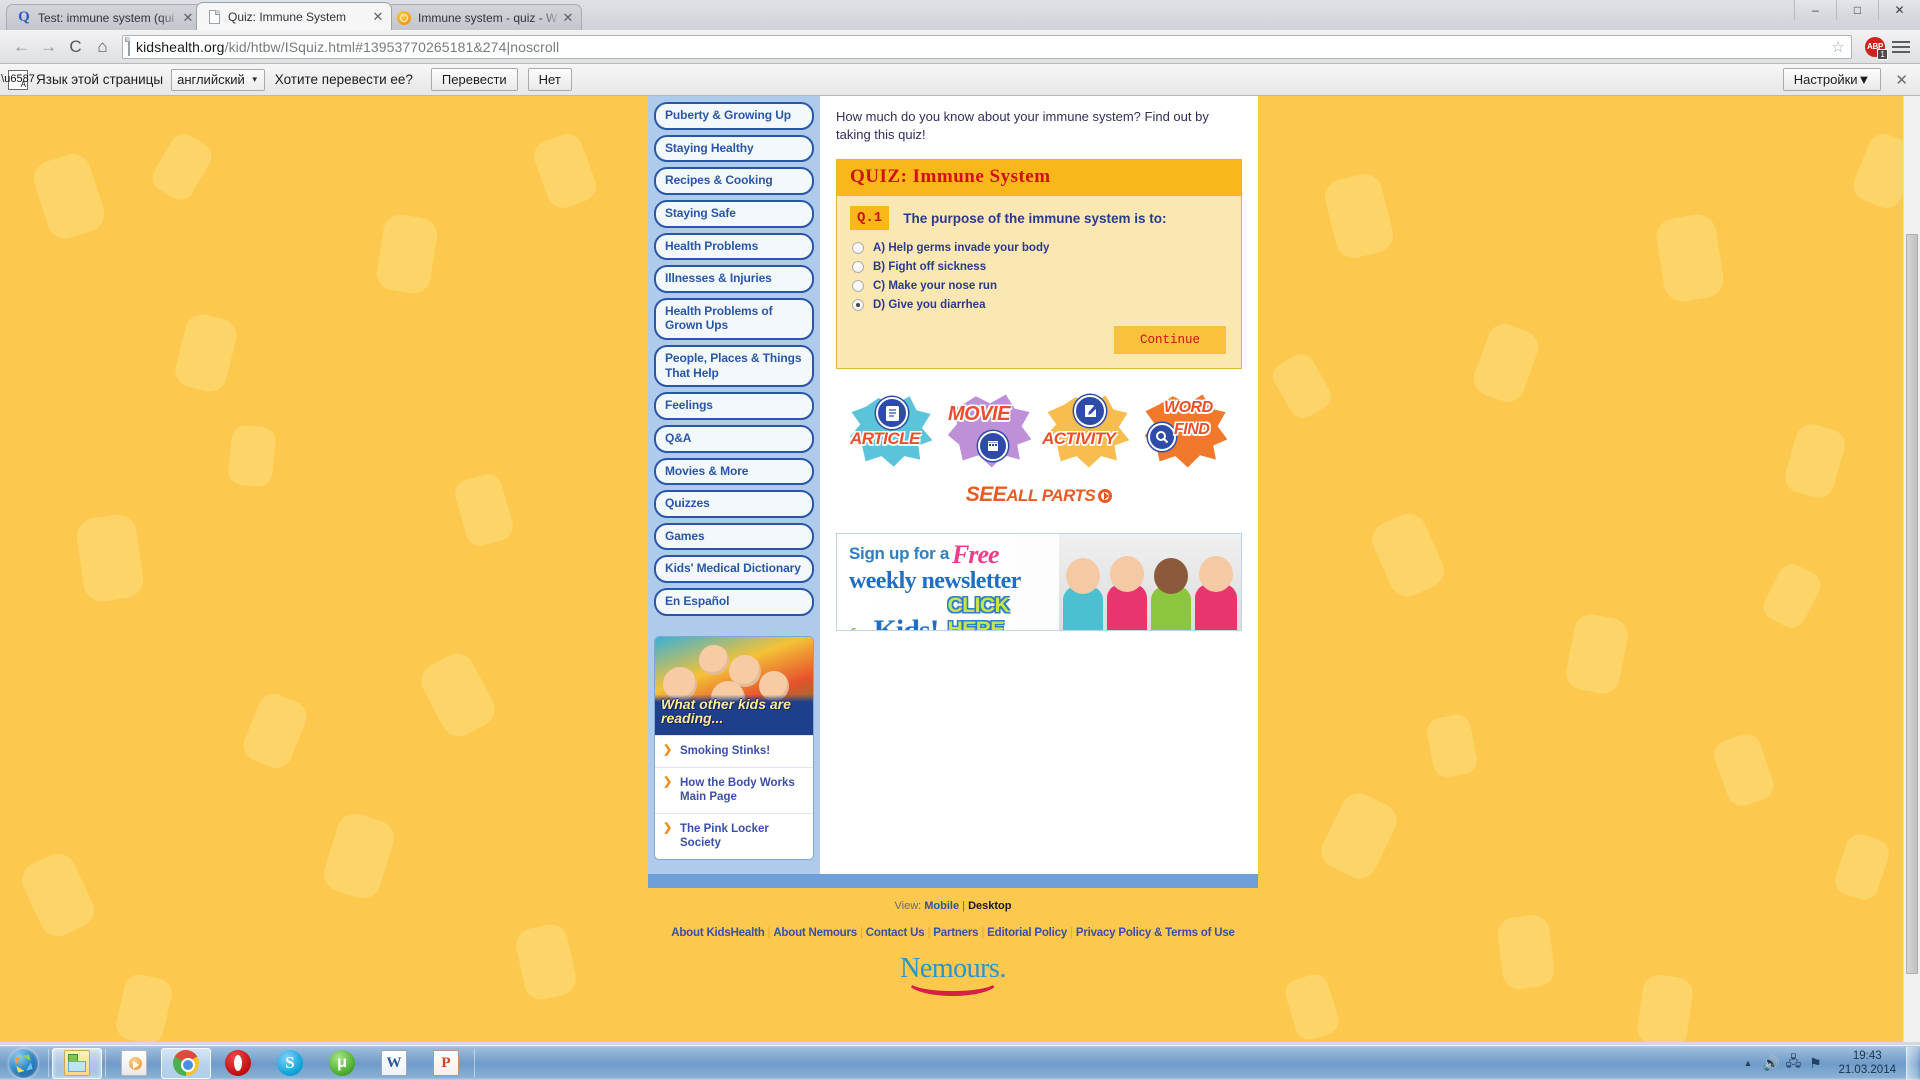 This screenshot has width=1920, height=1080. I want to click on taskbar-microsoft-word: W, so click(394, 1063).